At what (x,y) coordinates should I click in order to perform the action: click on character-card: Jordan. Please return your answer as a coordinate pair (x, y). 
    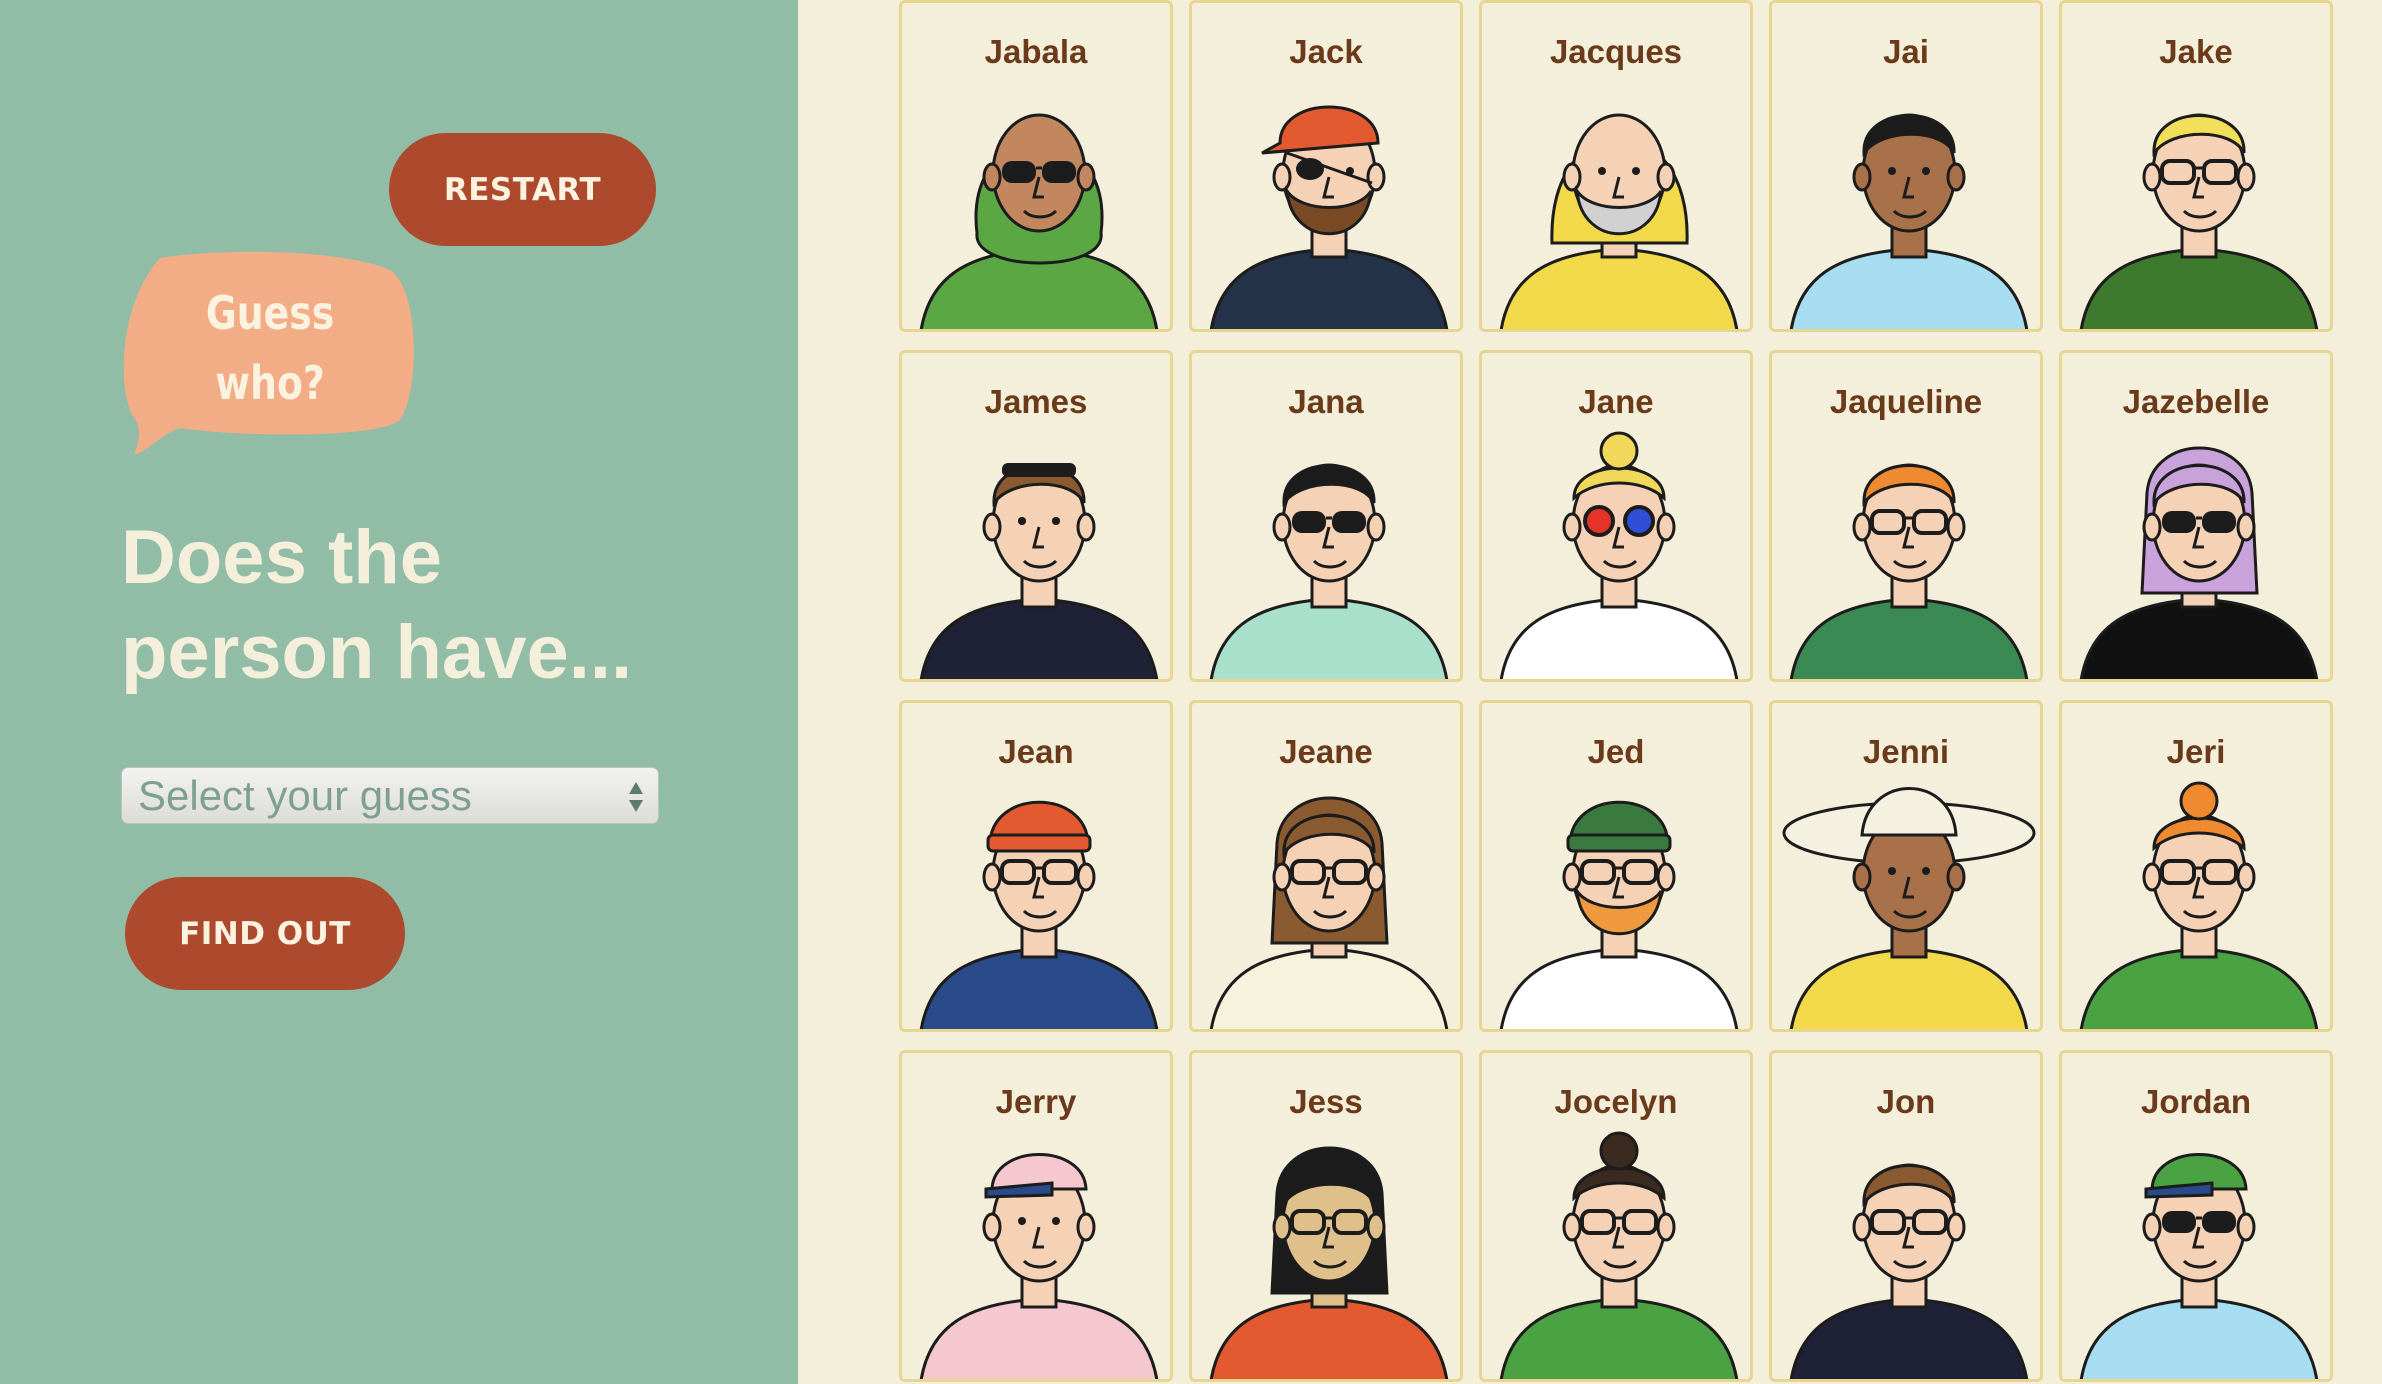
    Looking at the image, I should click on (2196, 1216).